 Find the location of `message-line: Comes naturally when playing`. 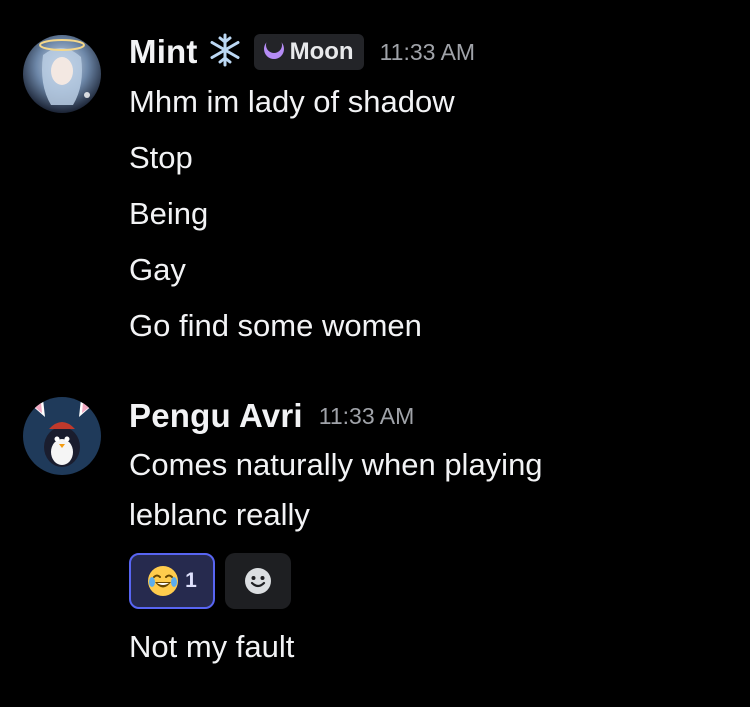

message-line: Comes naturally when playing is located at coordinates (336, 464).